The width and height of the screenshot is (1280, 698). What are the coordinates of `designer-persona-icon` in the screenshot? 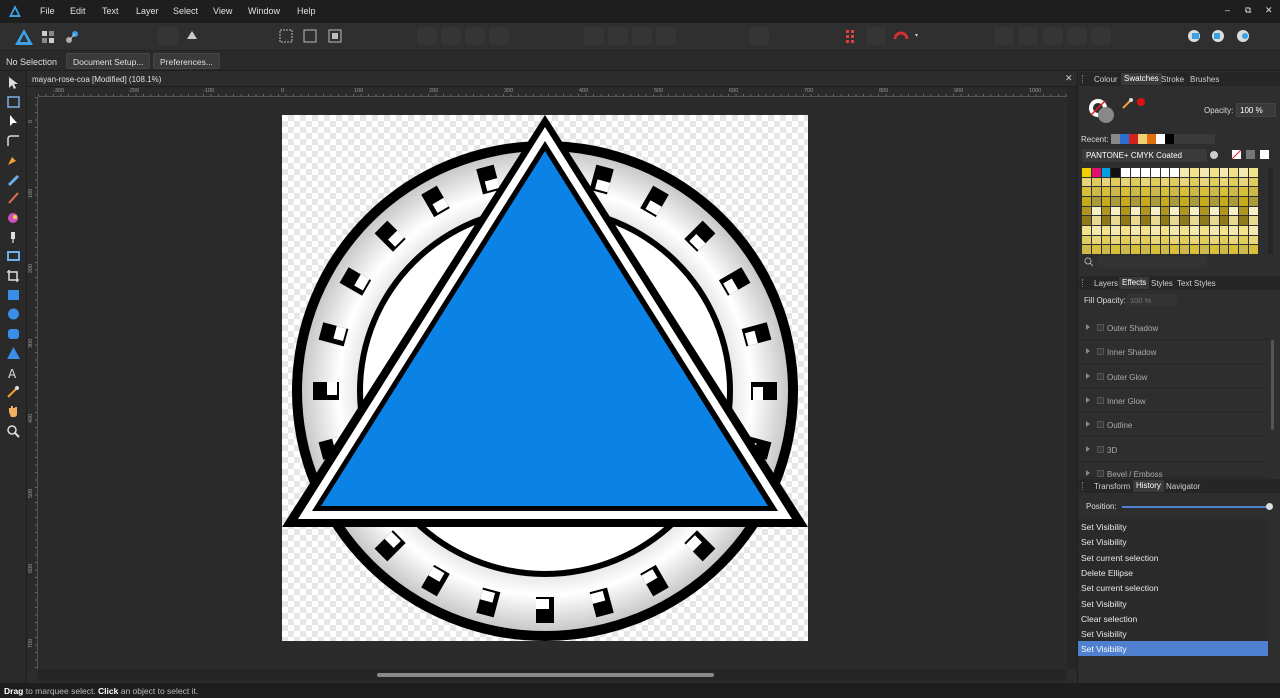 It's located at (24, 37).